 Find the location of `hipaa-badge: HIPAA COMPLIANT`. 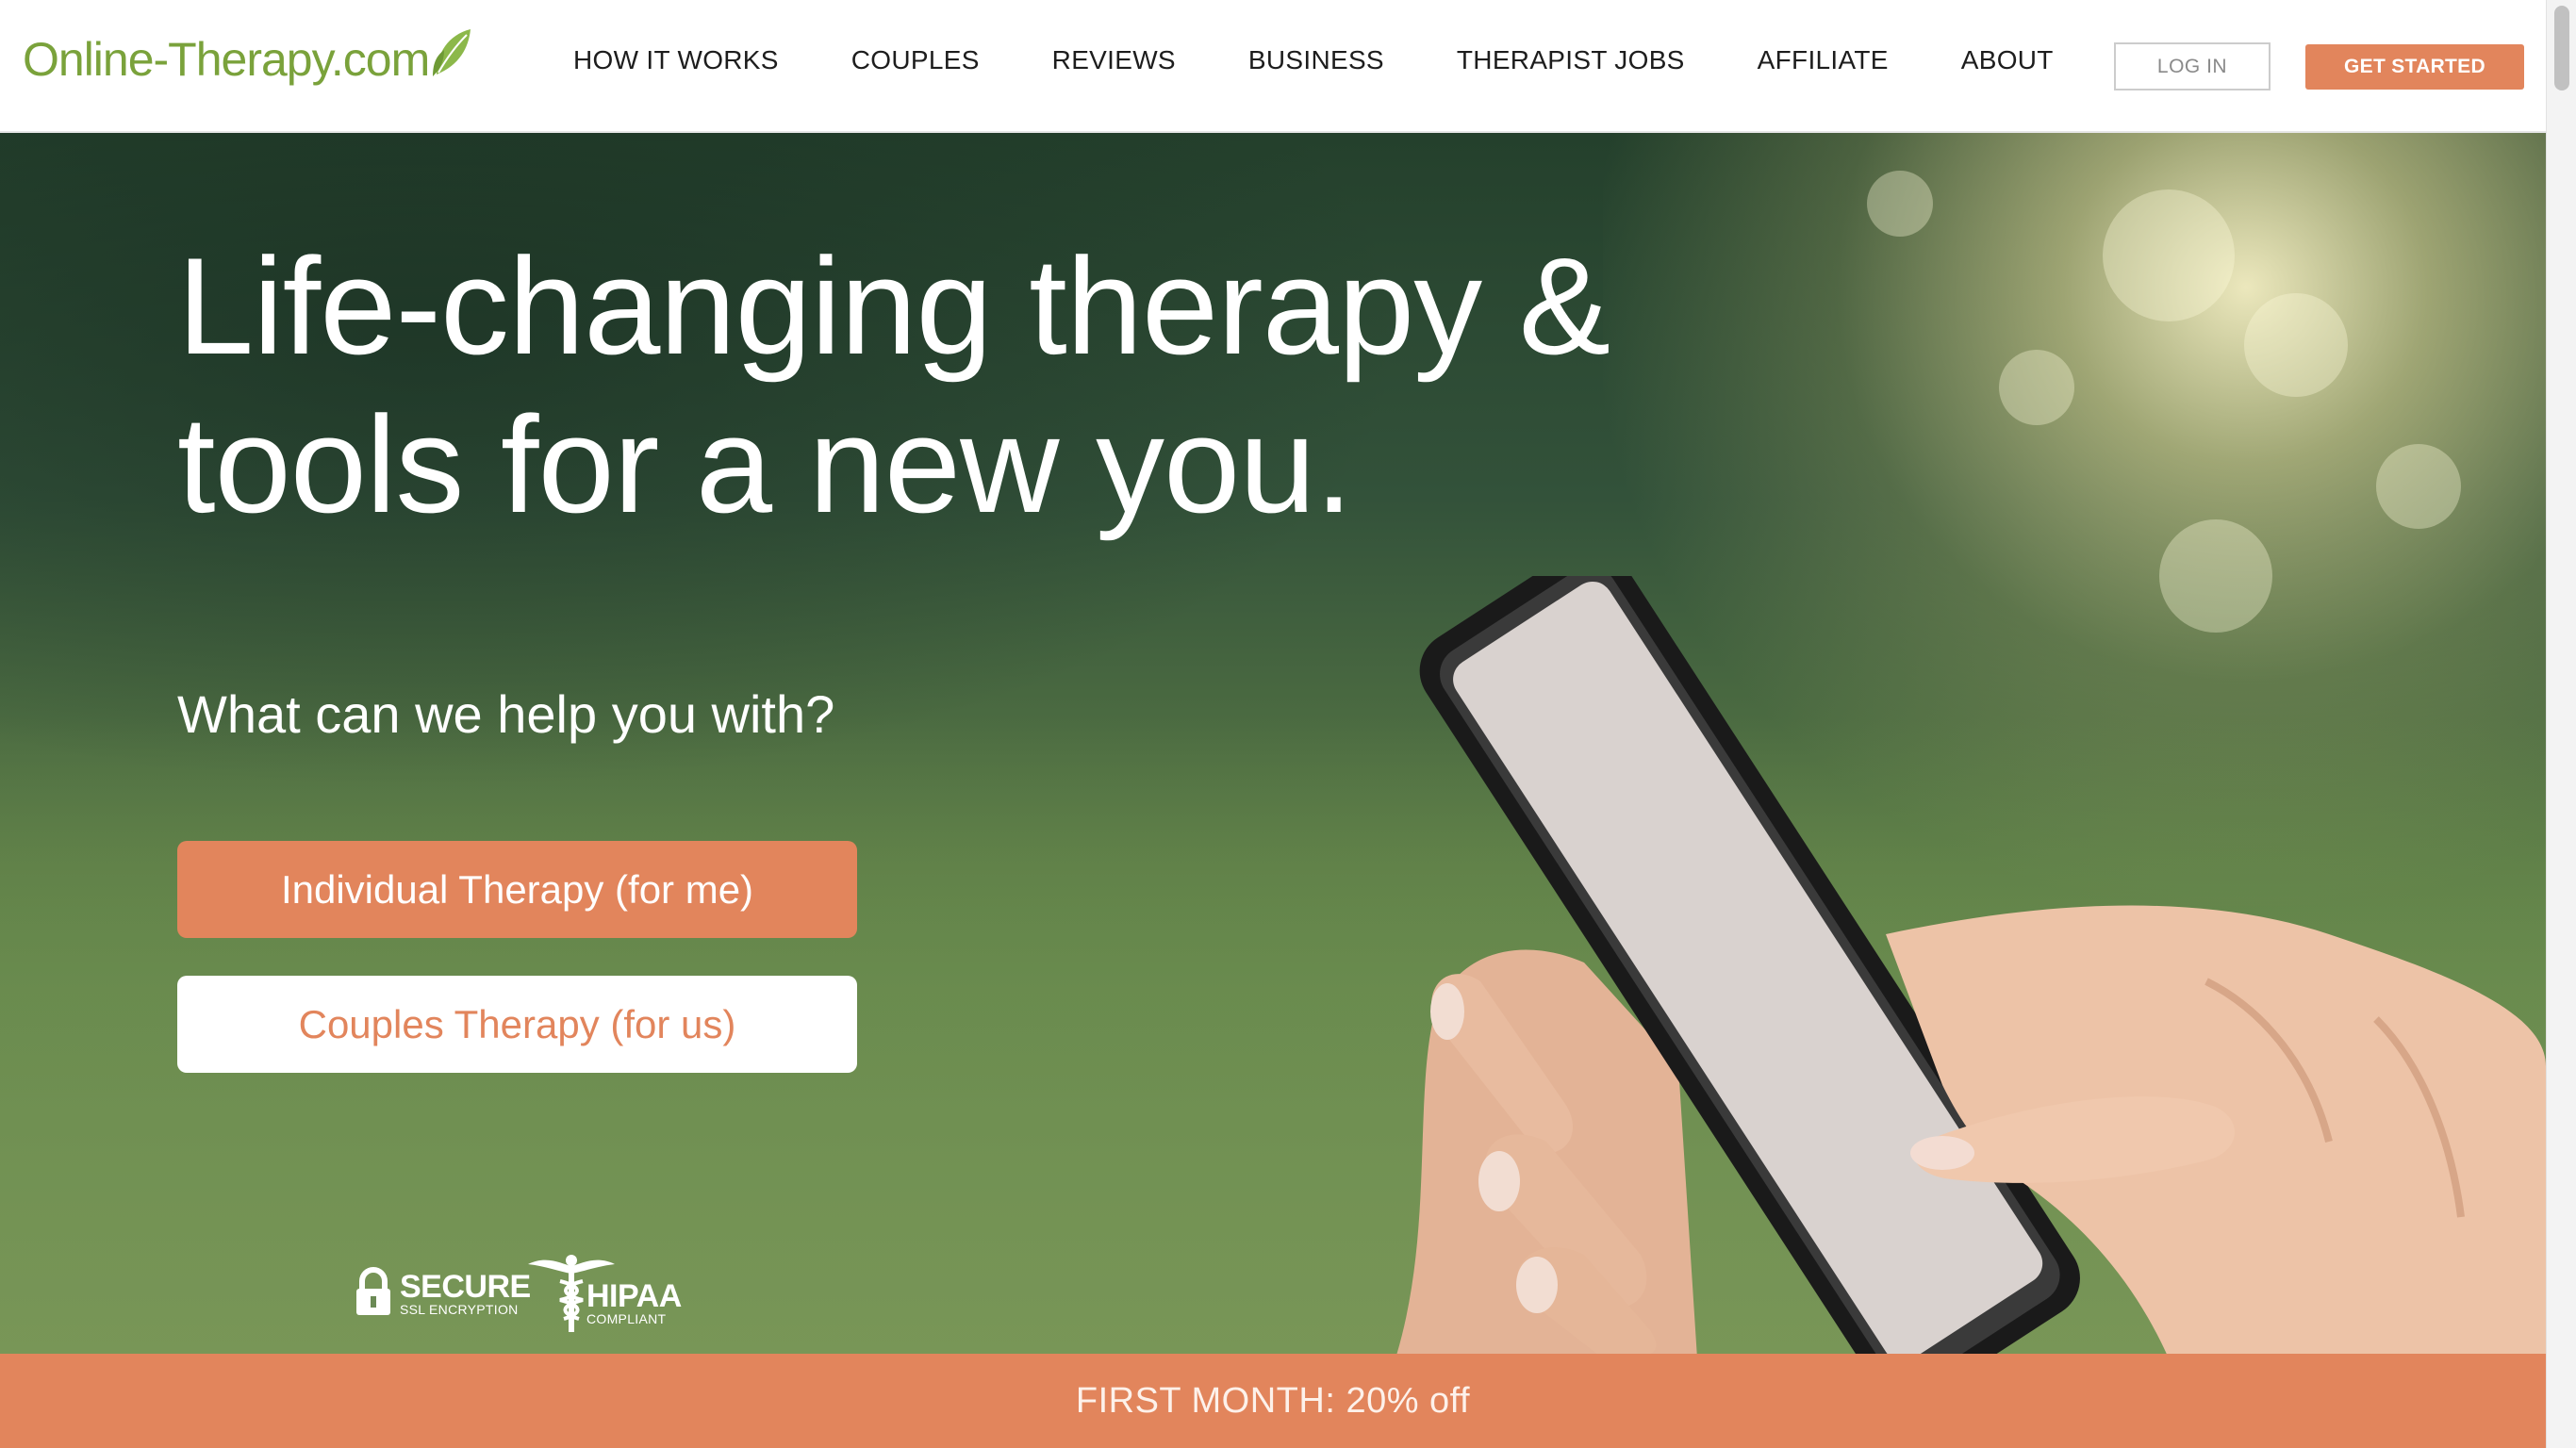

hipaa-badge: HIPAA COMPLIANT is located at coordinates (603, 1295).